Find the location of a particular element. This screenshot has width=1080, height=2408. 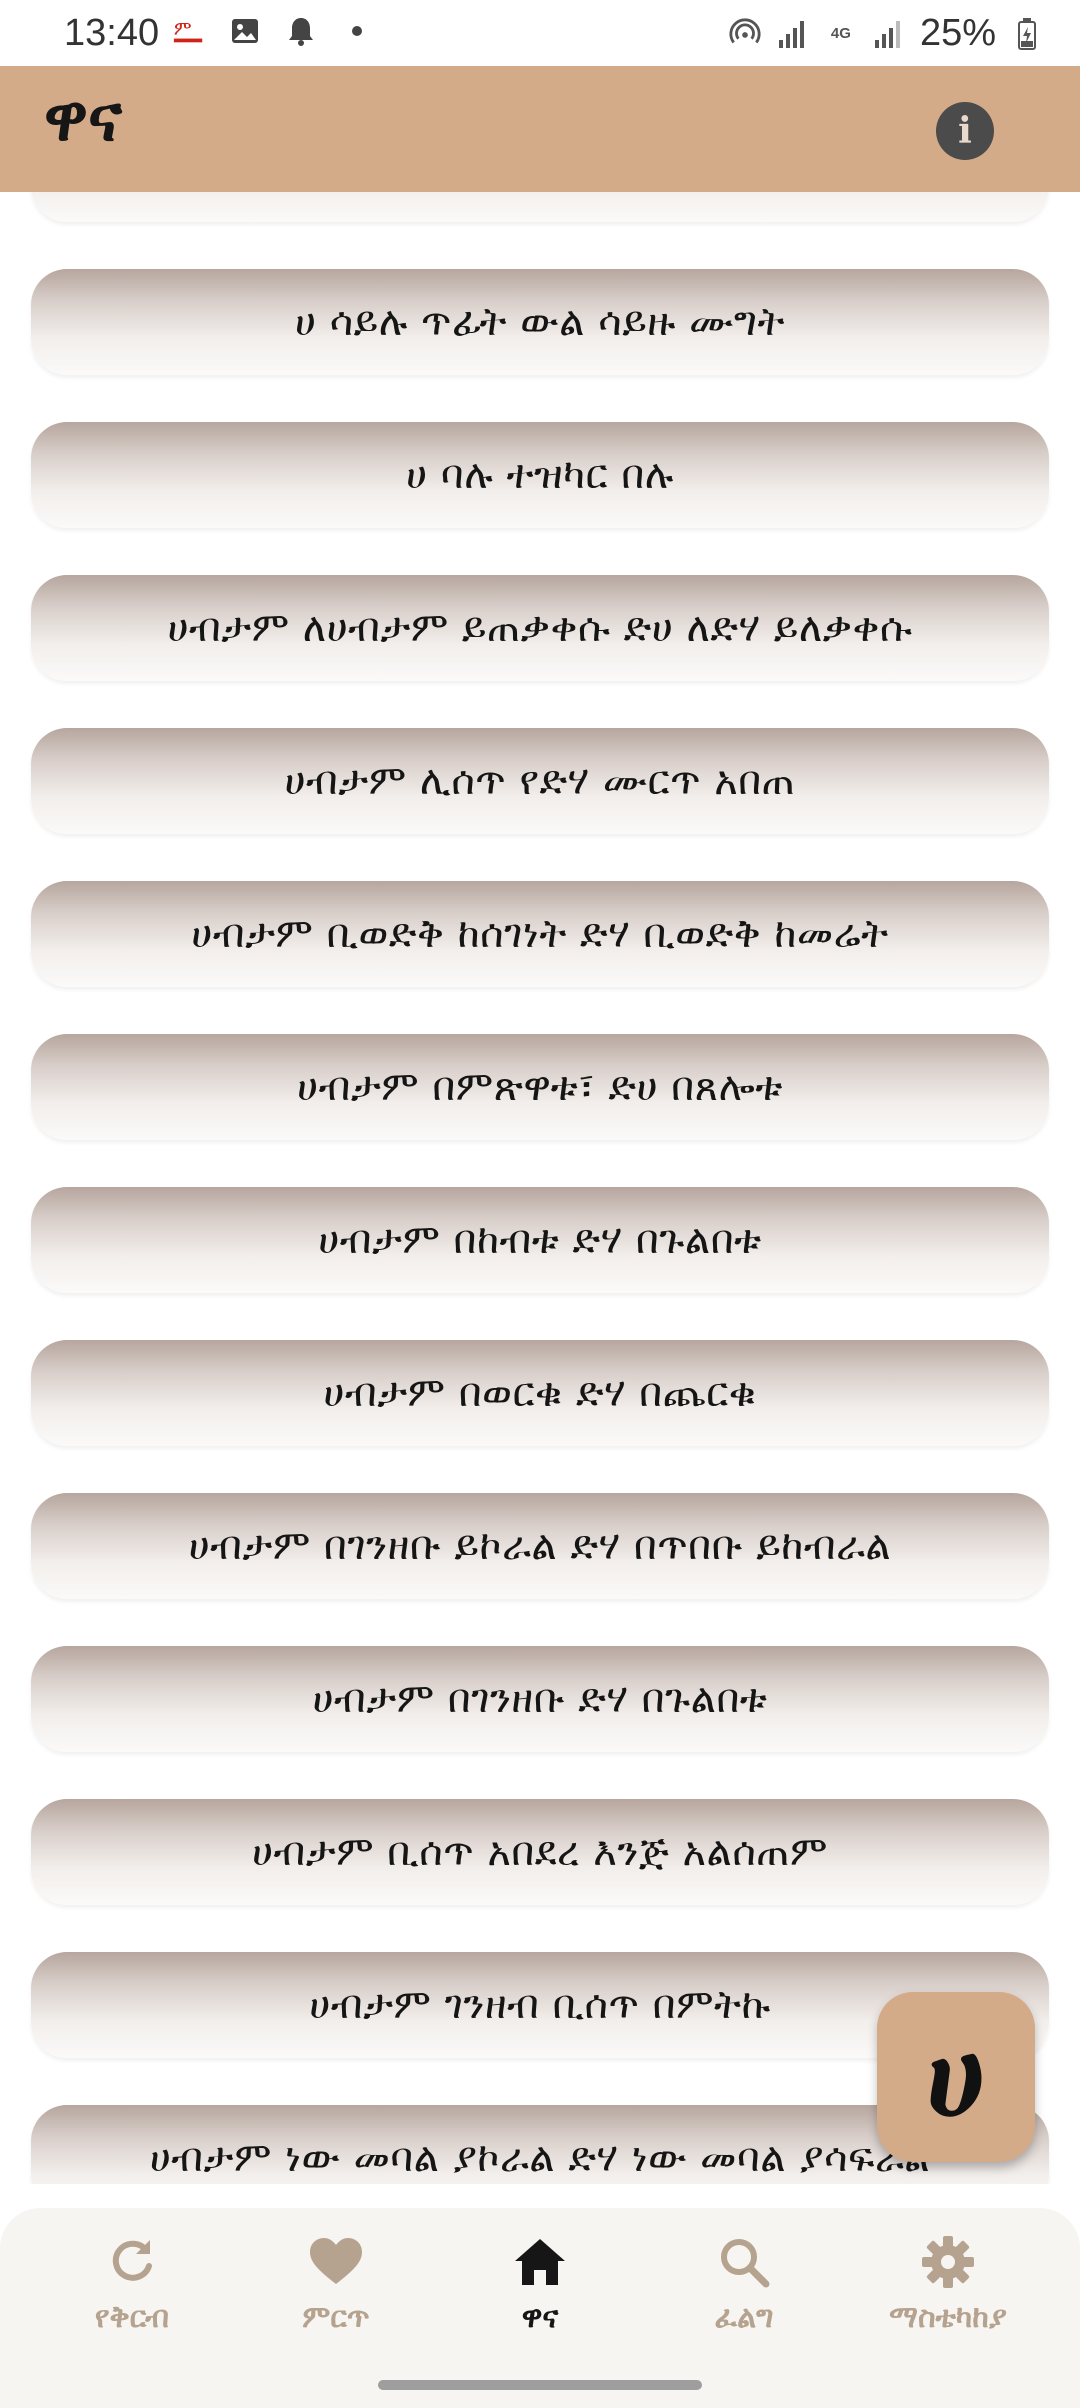

bottom-navigation: የቅርብ ምርጥ ዋና ፈልግ ማስቴካከያ is located at coordinates (540, 2308).